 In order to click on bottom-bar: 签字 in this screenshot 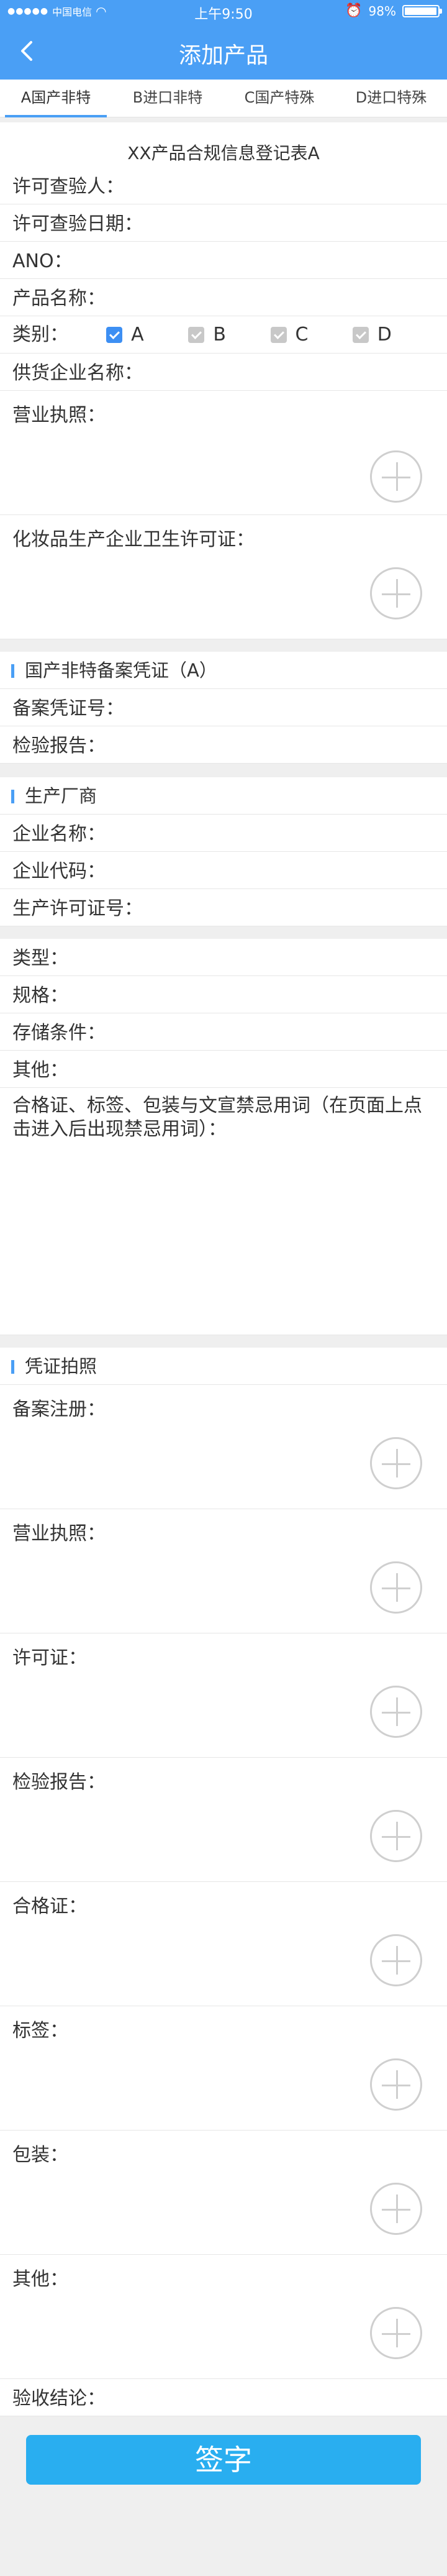, I will do `click(223, 2471)`.